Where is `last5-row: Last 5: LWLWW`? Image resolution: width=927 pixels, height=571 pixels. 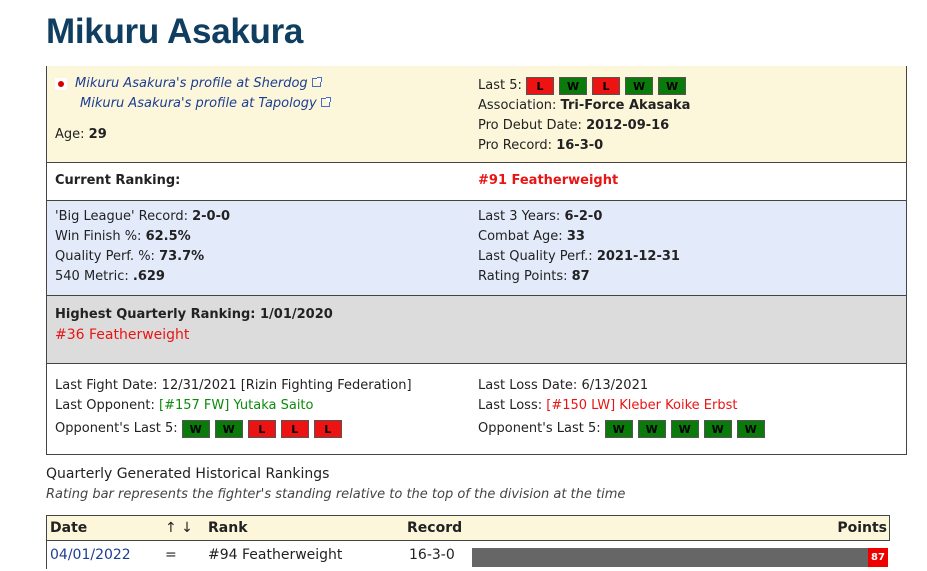 last5-row: Last 5: LWLWW is located at coordinates (584, 86).